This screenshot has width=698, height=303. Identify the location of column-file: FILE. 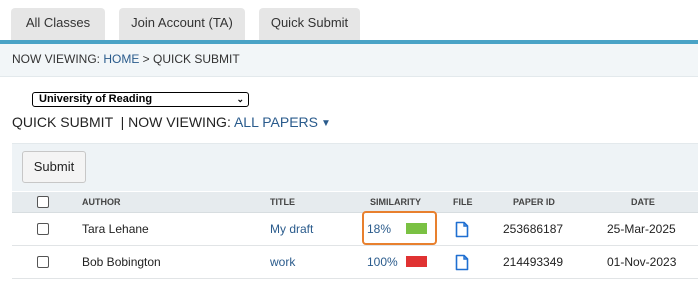
(463, 202).